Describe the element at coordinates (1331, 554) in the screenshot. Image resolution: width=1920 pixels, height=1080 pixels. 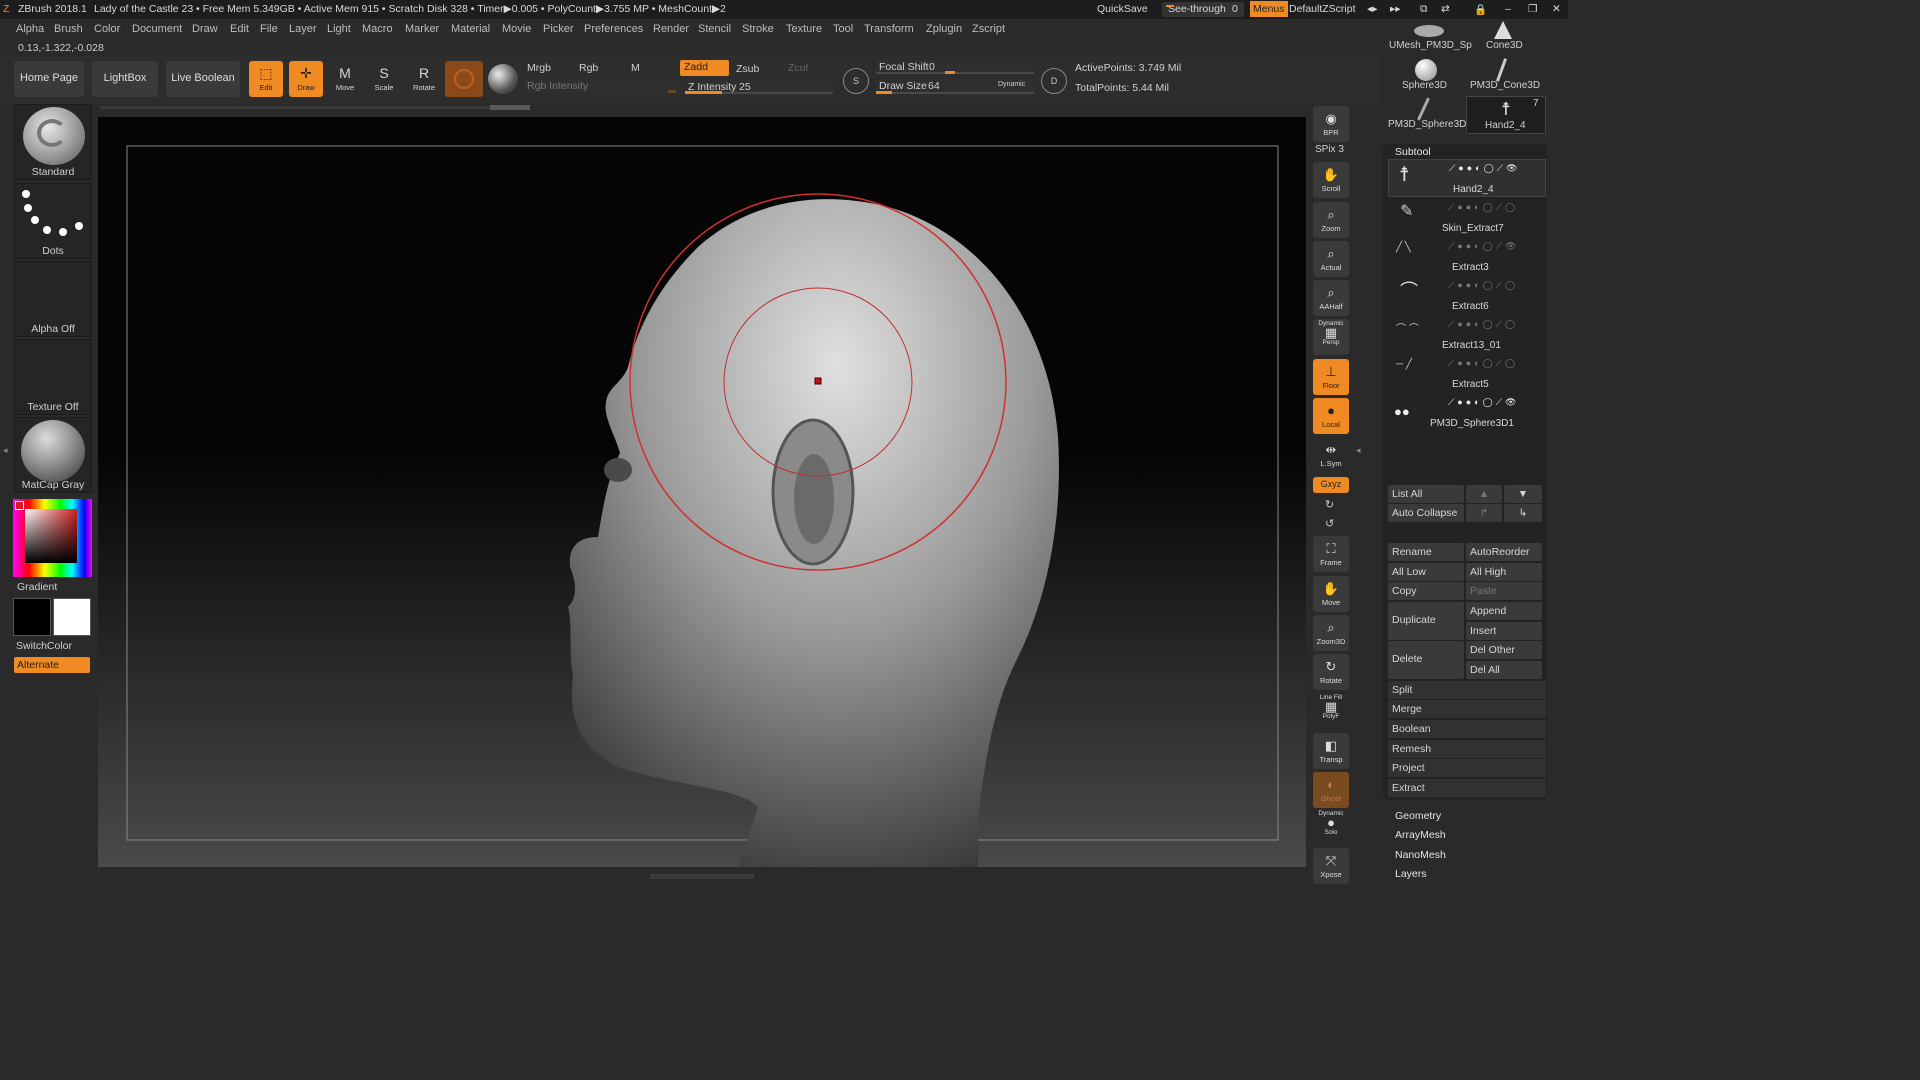
I see `frame-button: ⛶ Frame` at that location.